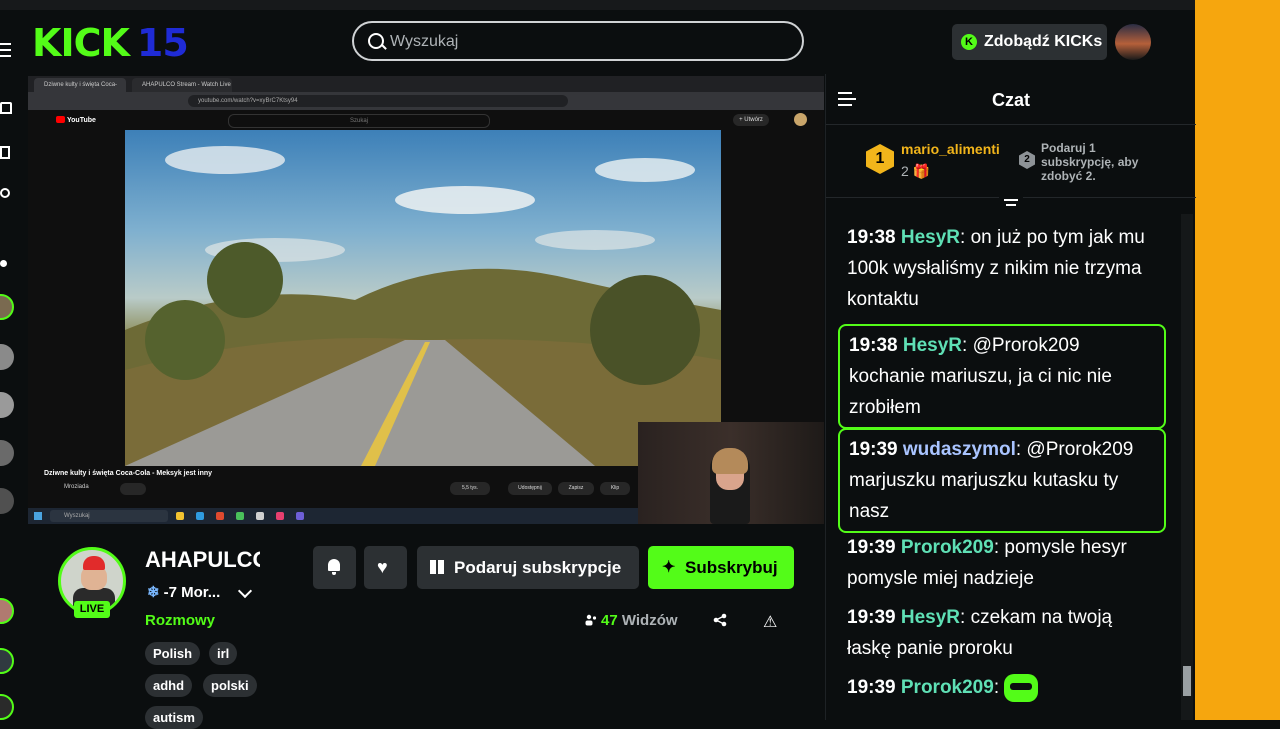 The image size is (1280, 729). I want to click on follow-button: ♥, so click(385, 567).